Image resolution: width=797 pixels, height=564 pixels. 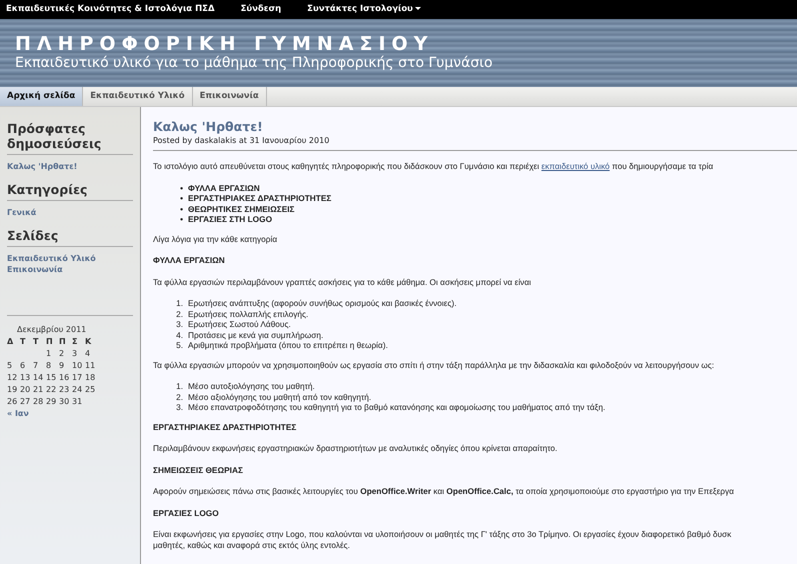 I want to click on list-number: 4., so click(x=179, y=335).